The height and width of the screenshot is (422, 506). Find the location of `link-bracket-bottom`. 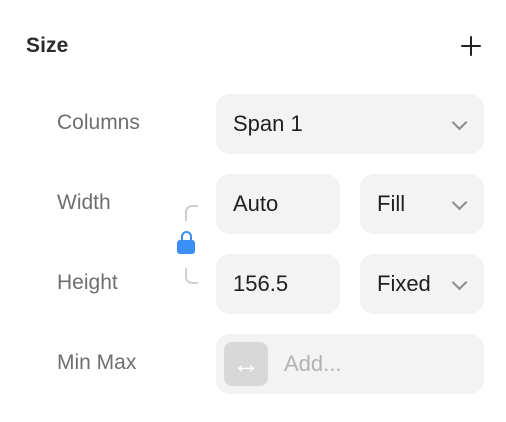

link-bracket-bottom is located at coordinates (191, 276).